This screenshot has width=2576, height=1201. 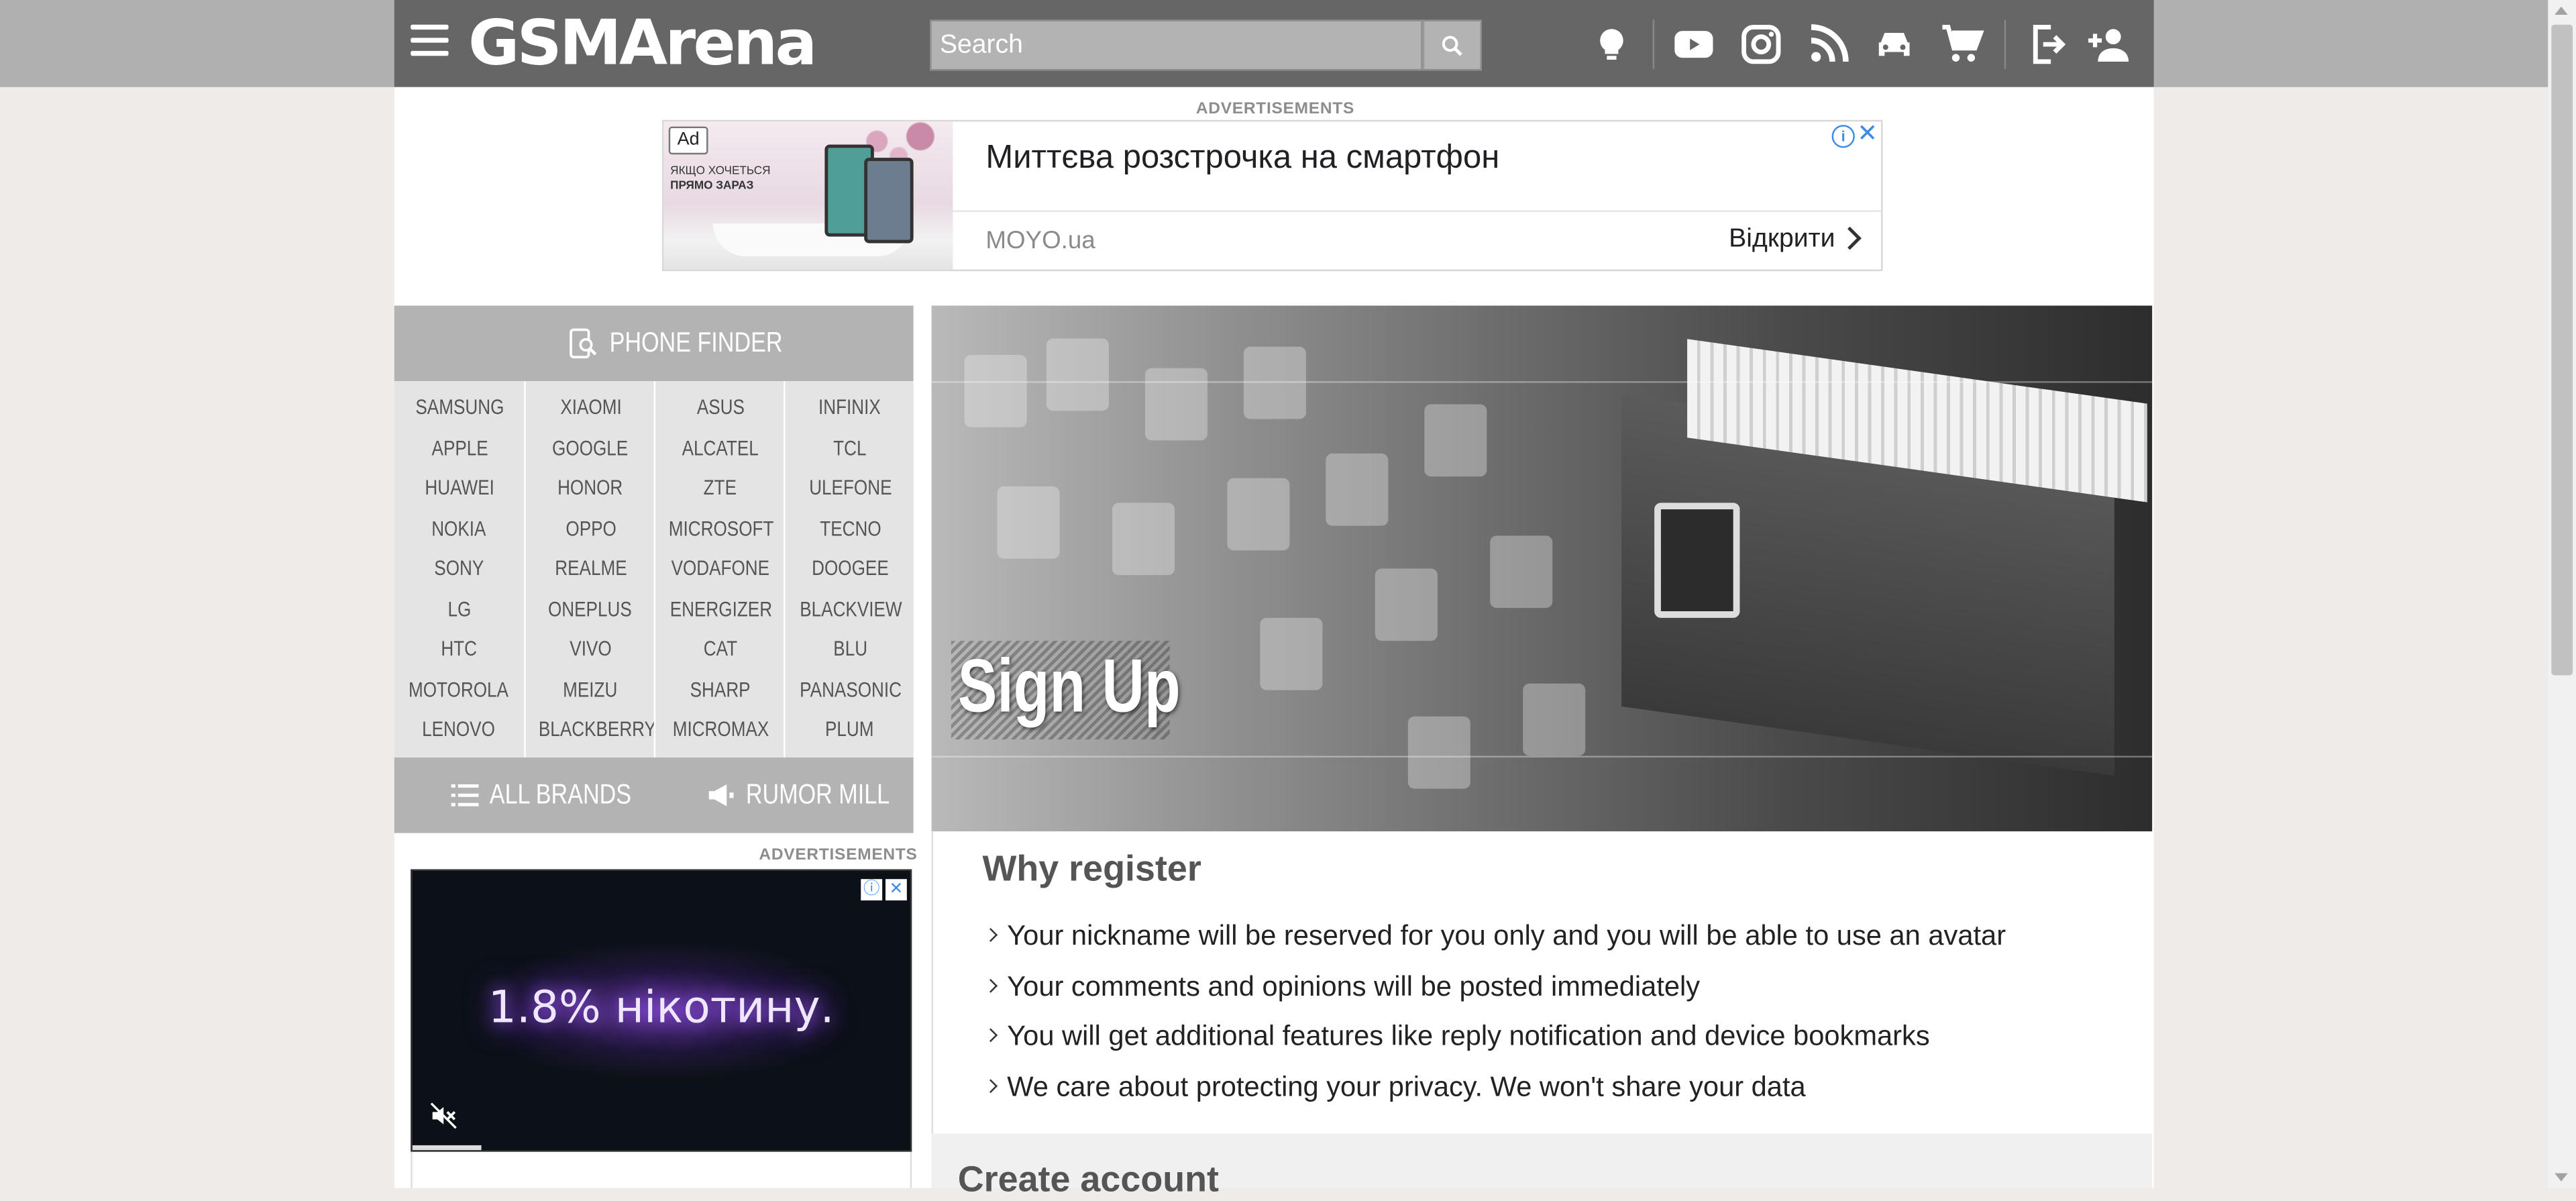 What do you see at coordinates (459, 448) in the screenshot?
I see `brand-link: APPLE` at bounding box center [459, 448].